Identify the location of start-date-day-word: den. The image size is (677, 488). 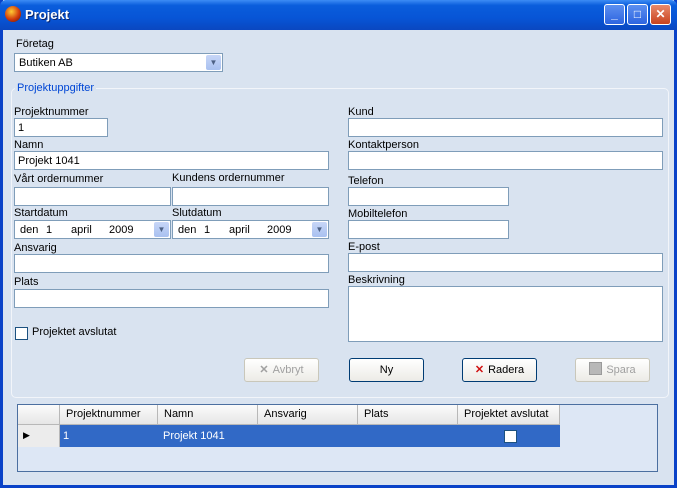
(29, 230).